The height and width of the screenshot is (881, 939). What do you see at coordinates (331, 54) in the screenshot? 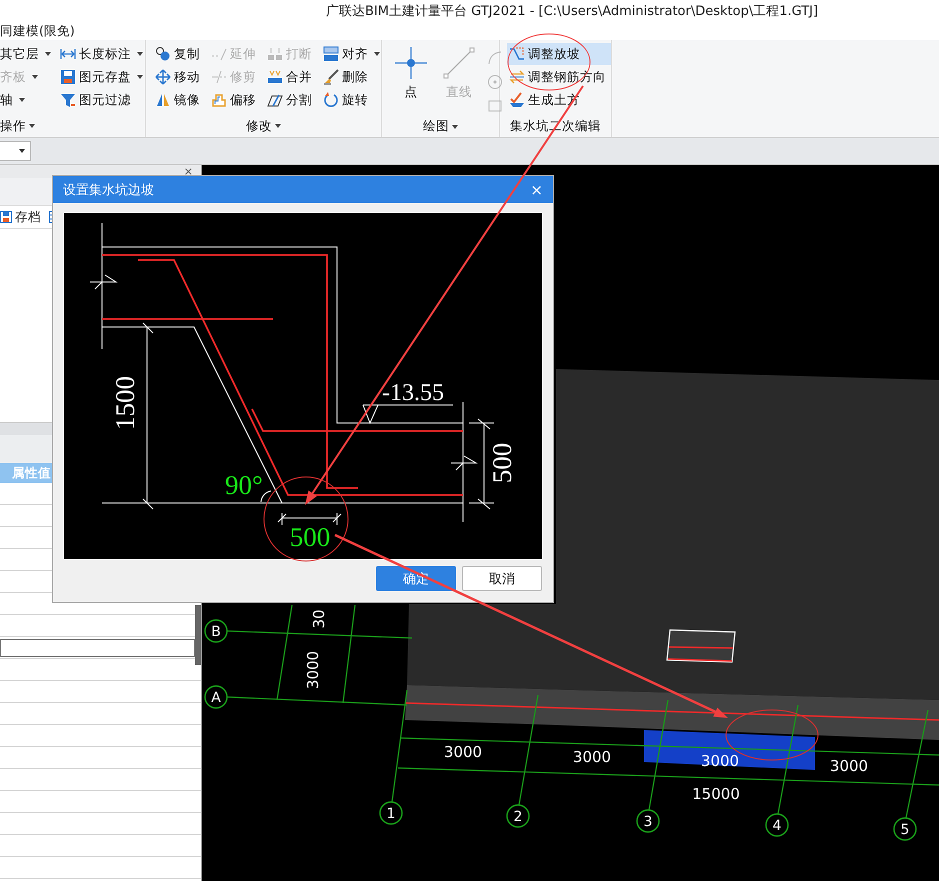
I see `align-icon` at bounding box center [331, 54].